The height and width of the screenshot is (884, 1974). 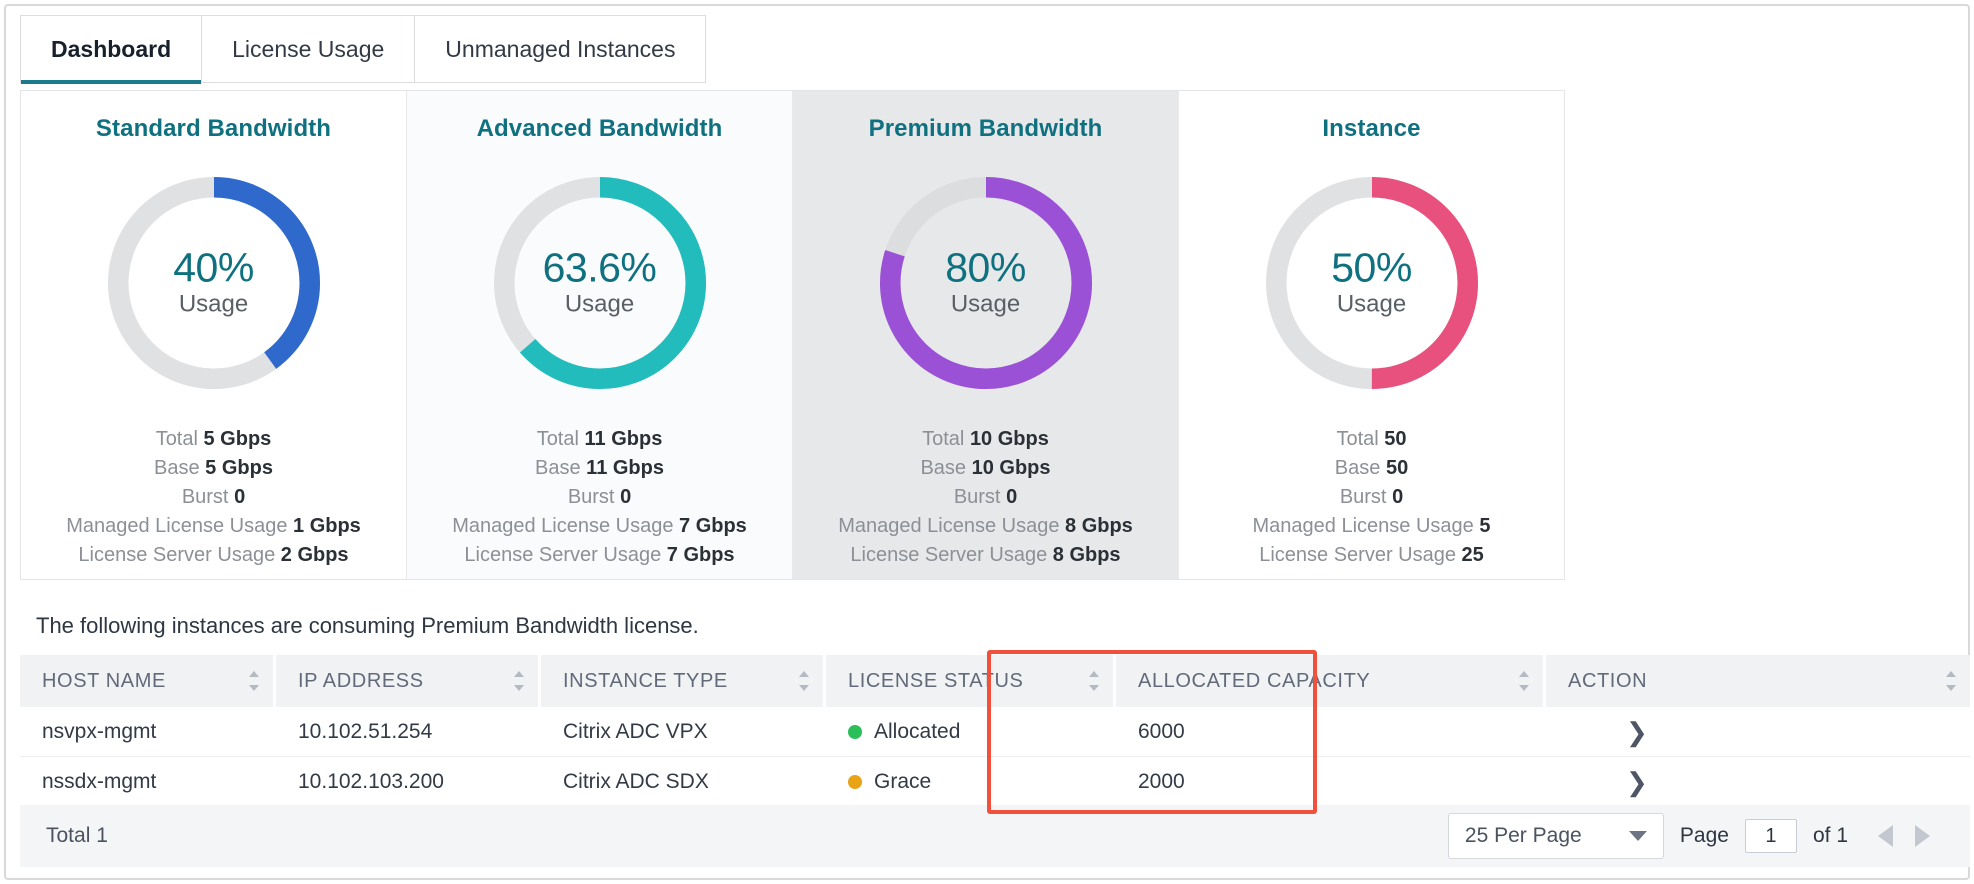 I want to click on column-header-license-status: LICENSE STATUS, so click(x=971, y=681).